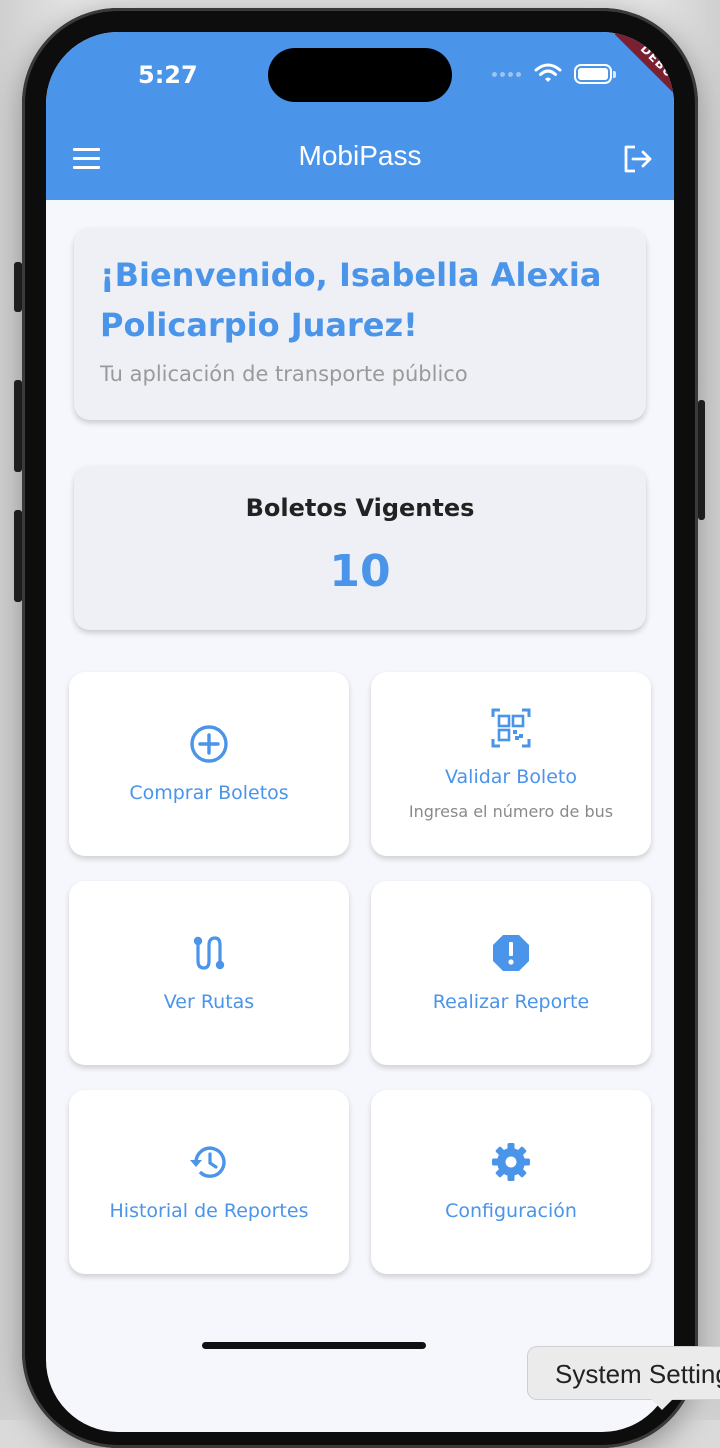  I want to click on app-bar: 5:27 DEBUG MobiPass, so click(360, 116).